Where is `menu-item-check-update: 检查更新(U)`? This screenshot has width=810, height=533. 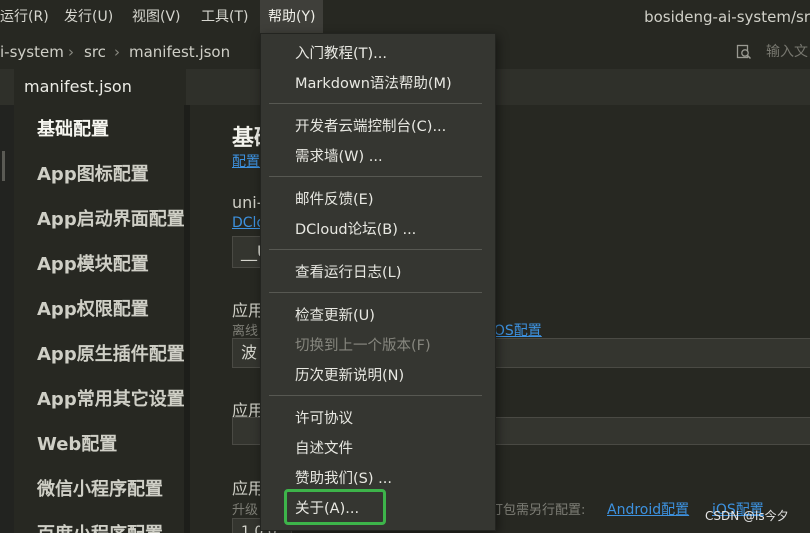
menu-item-check-update: 检查更新(U) is located at coordinates (335, 316).